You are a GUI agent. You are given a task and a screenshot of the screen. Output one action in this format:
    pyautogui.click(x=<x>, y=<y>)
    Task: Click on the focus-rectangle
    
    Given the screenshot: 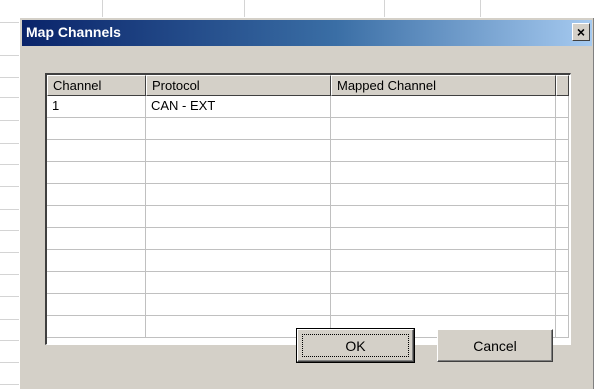 What is the action you would take?
    pyautogui.click(x=355, y=345)
    